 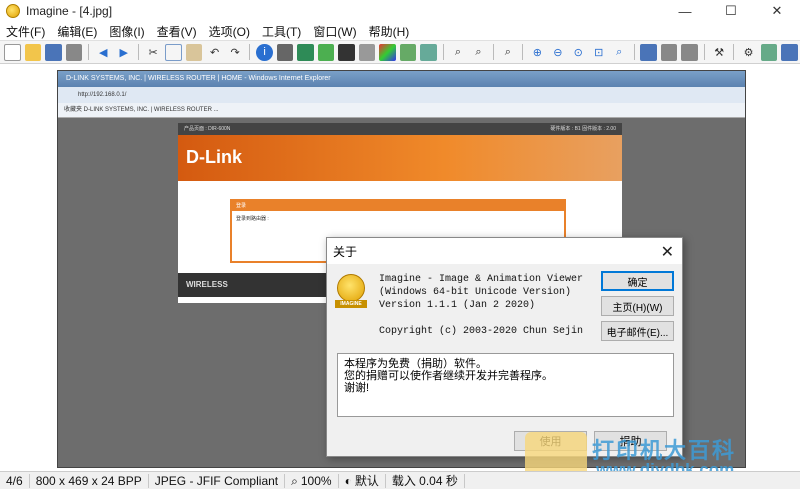 What do you see at coordinates (12, 52) in the screenshot?
I see `new-icon` at bounding box center [12, 52].